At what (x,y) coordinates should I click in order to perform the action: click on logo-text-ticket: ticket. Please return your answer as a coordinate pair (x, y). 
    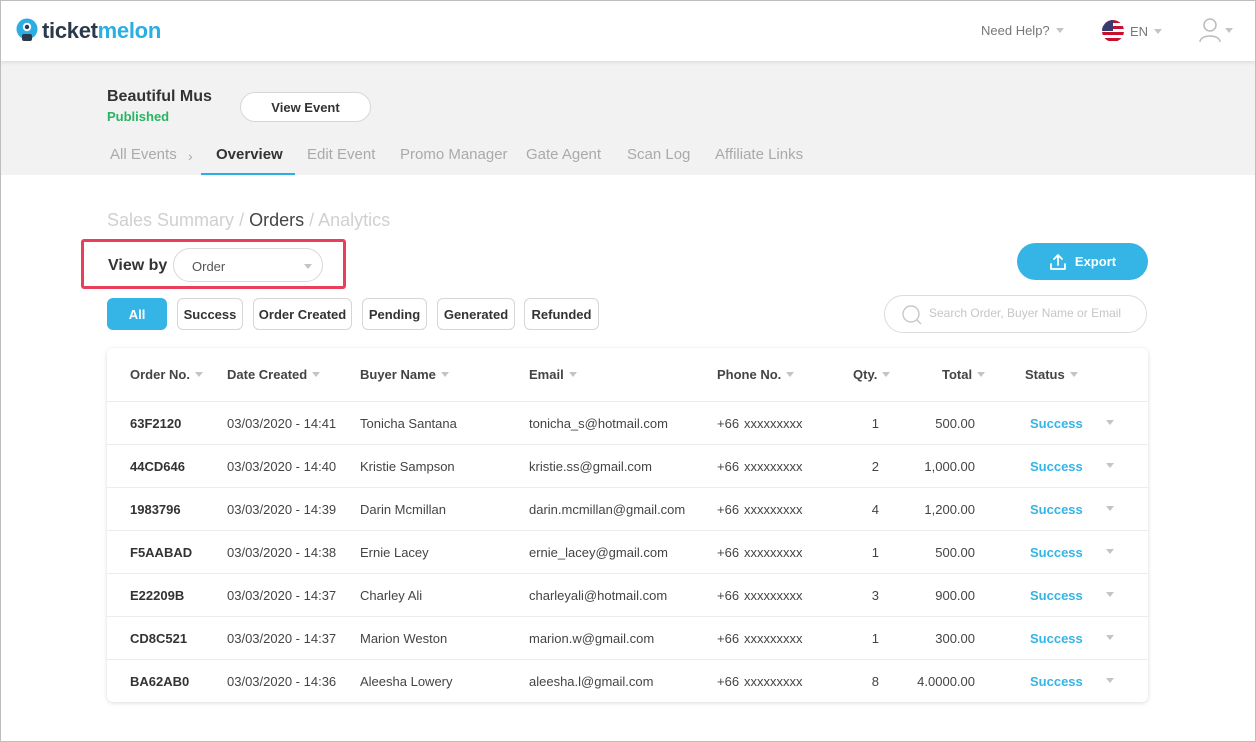
    Looking at the image, I should click on (70, 30).